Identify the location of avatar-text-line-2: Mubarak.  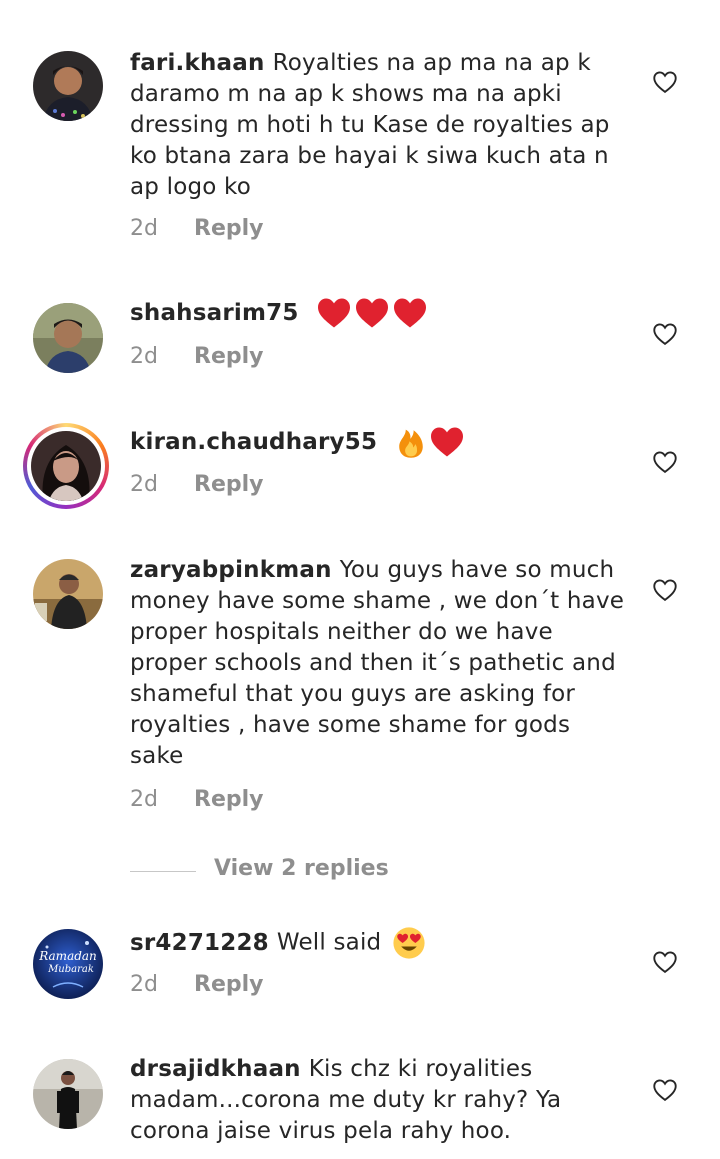
(70, 969).